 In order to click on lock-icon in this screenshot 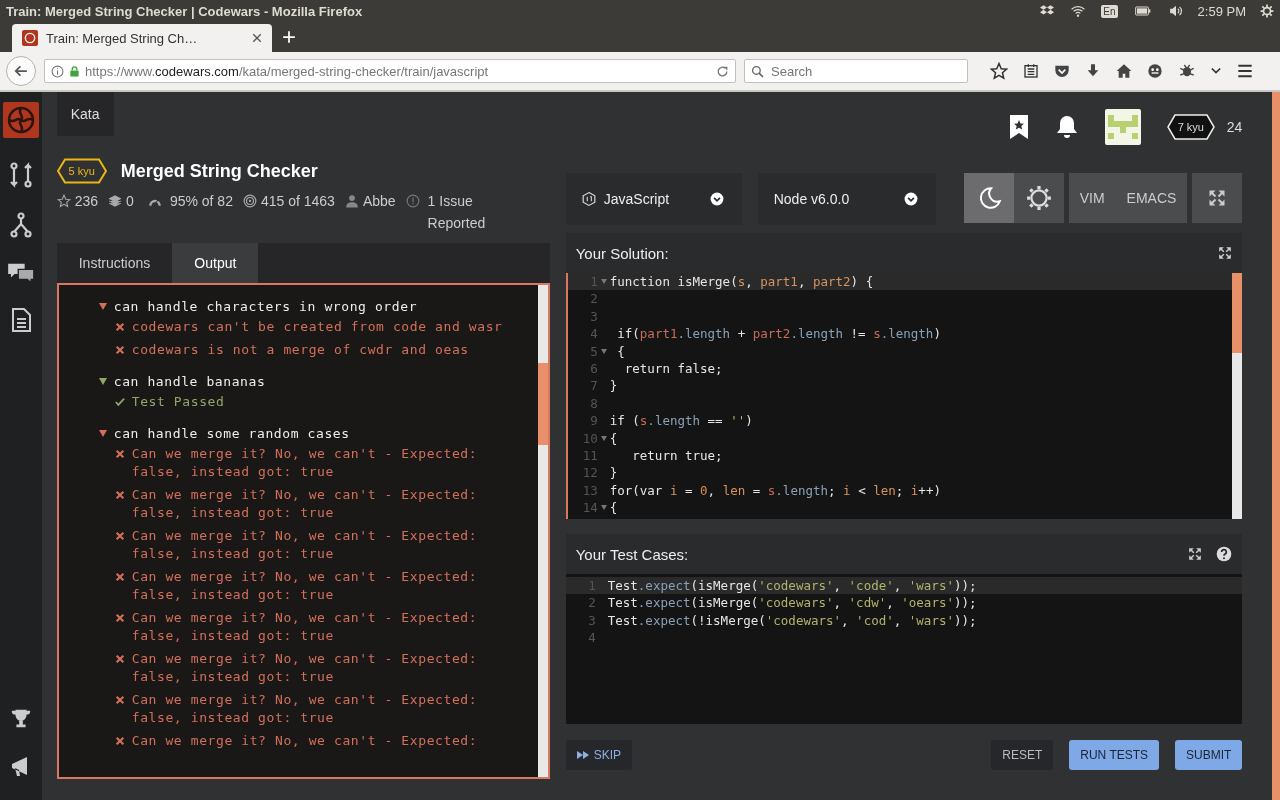, I will do `click(74, 71)`.